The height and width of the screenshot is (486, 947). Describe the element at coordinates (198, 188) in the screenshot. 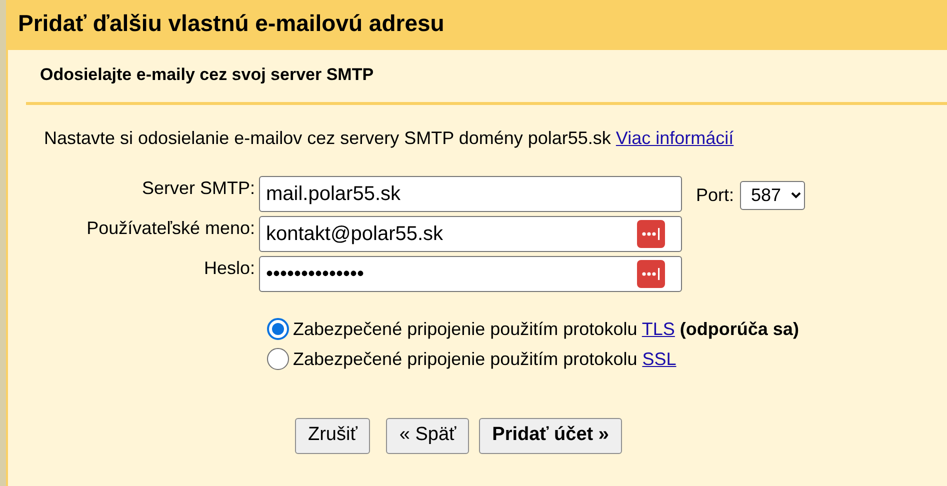

I see `field-label: Server SMTP:` at that location.